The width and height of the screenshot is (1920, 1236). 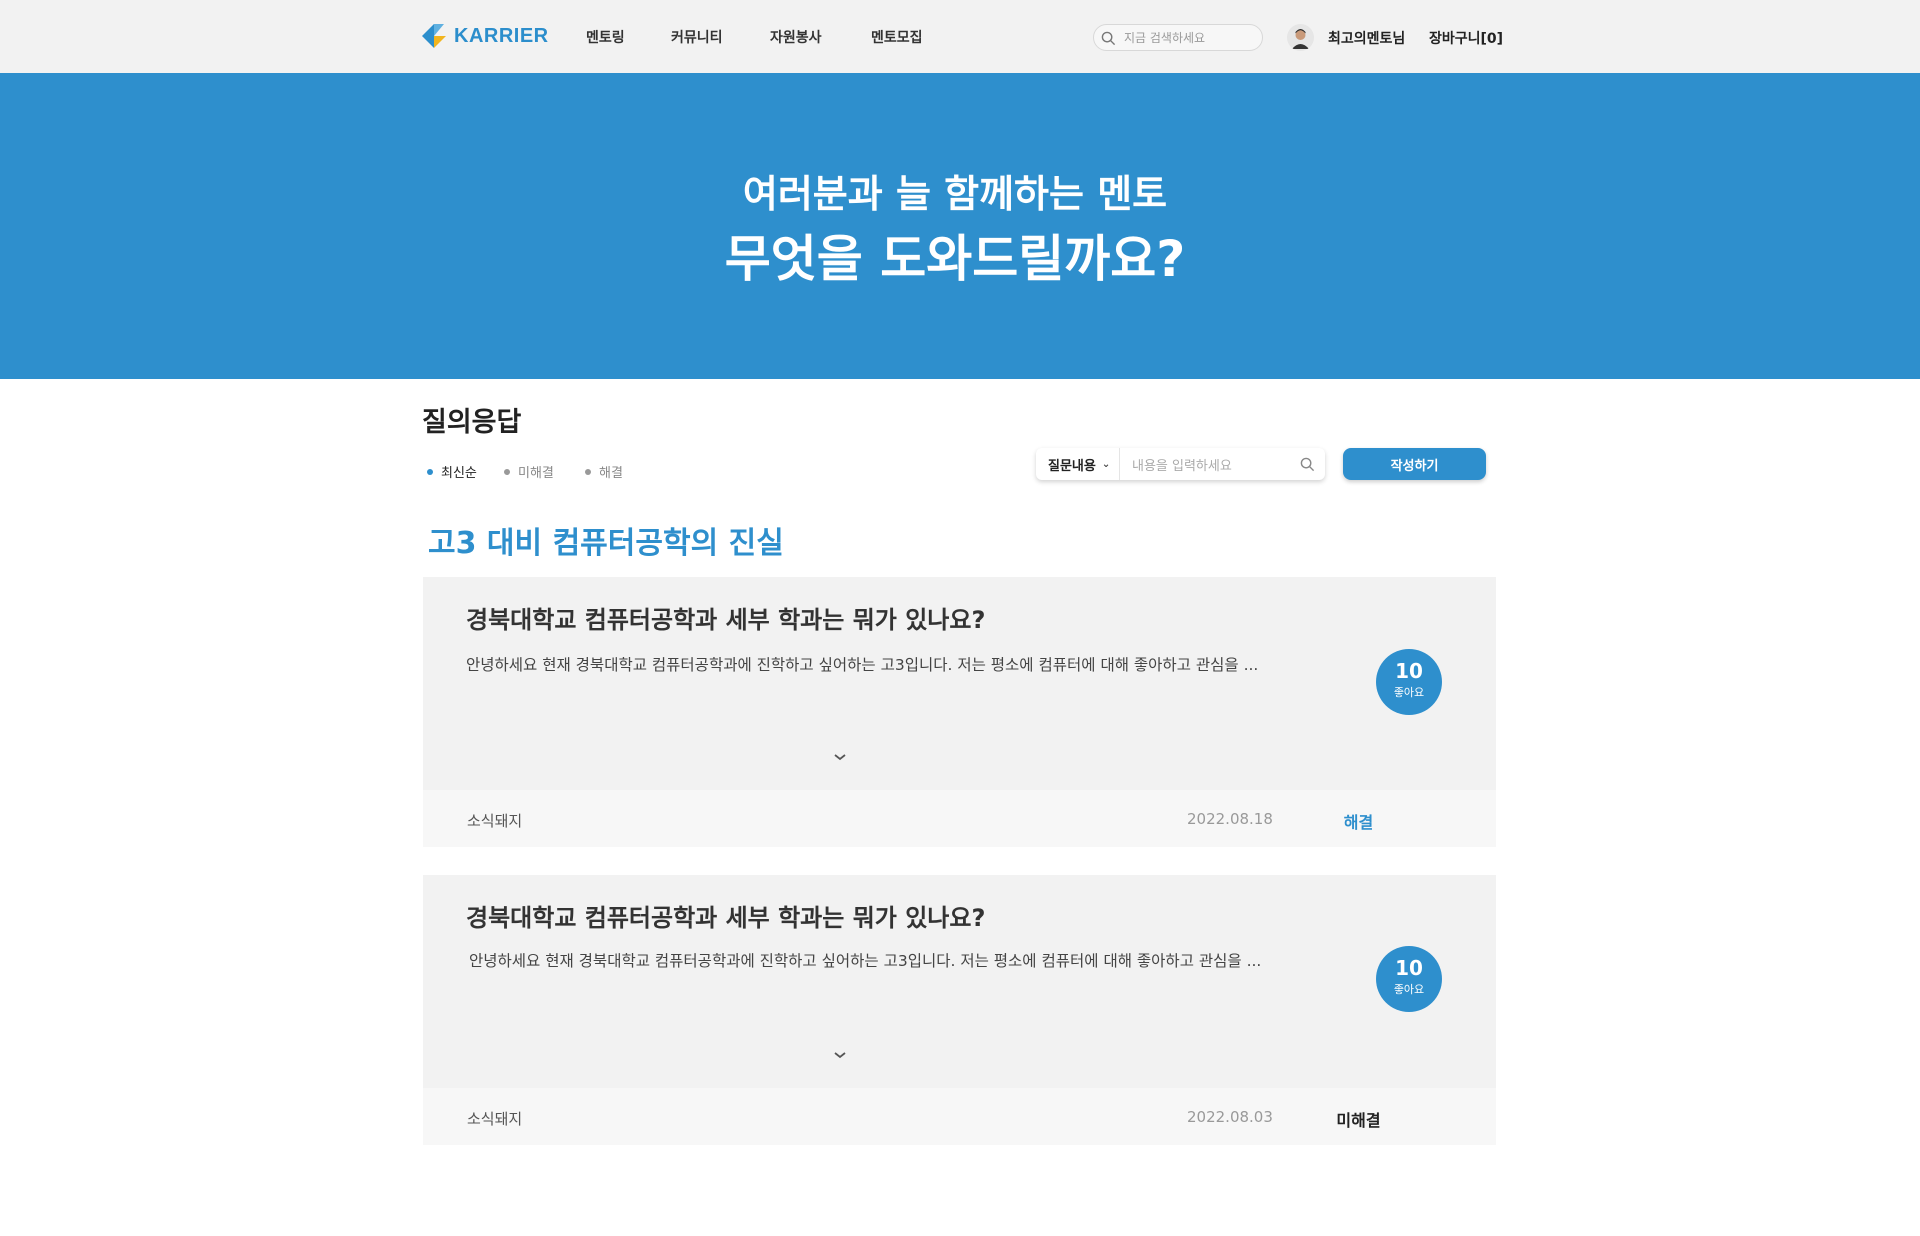 What do you see at coordinates (611, 473) in the screenshot?
I see `filter-resolved-label: 해결` at bounding box center [611, 473].